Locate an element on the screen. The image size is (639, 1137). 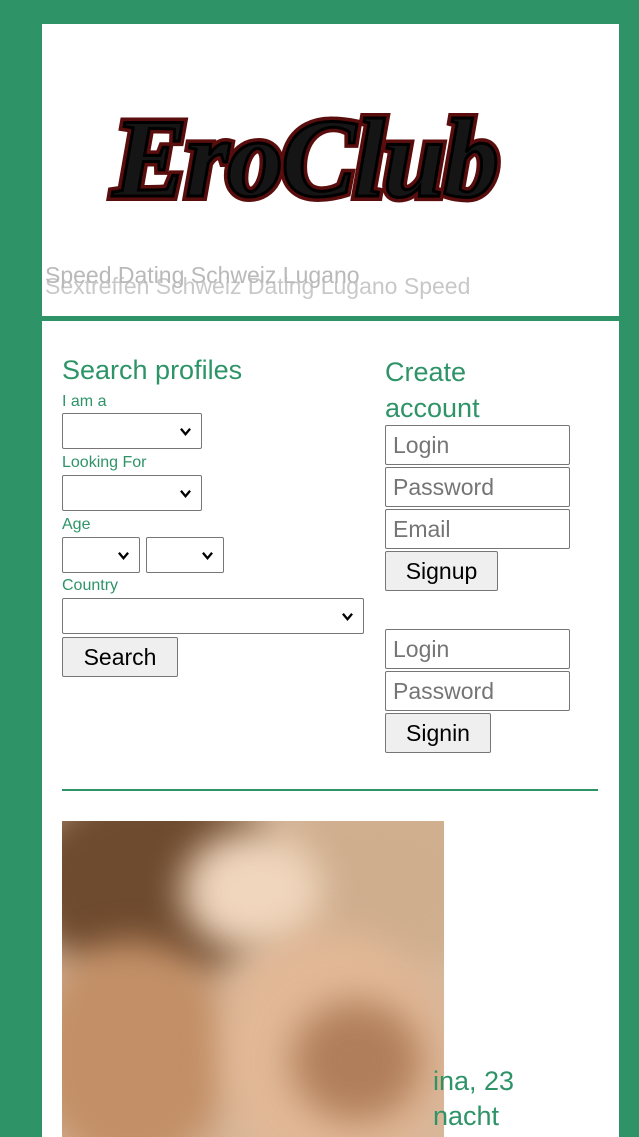
section-divider is located at coordinates (330, 790).